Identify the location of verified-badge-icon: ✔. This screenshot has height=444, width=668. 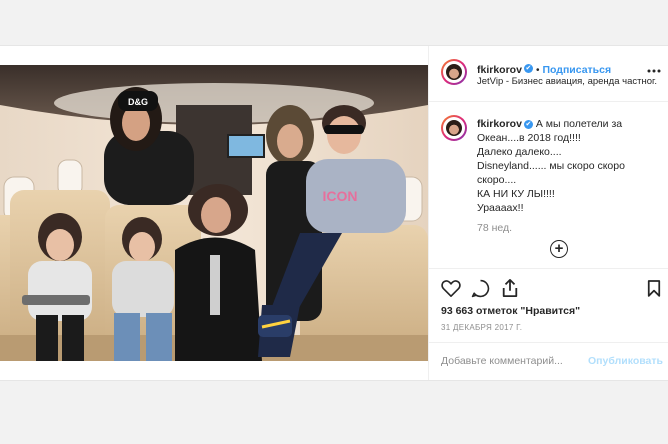
(528, 69).